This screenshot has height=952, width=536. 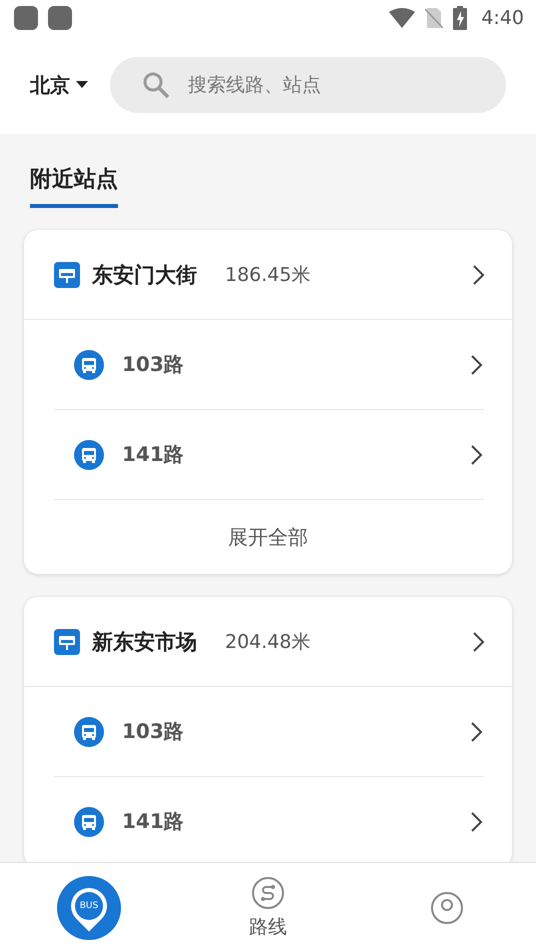 I want to click on battery-icon, so click(x=460, y=18).